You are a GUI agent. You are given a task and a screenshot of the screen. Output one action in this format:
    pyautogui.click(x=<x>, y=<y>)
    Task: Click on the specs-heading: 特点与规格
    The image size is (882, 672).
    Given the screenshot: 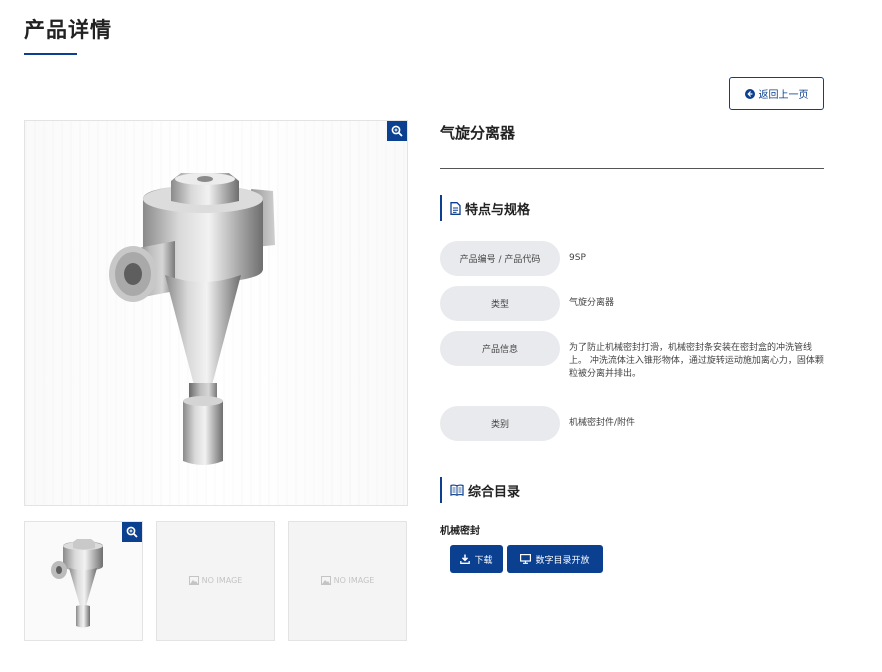 What is the action you would take?
    pyautogui.click(x=485, y=208)
    